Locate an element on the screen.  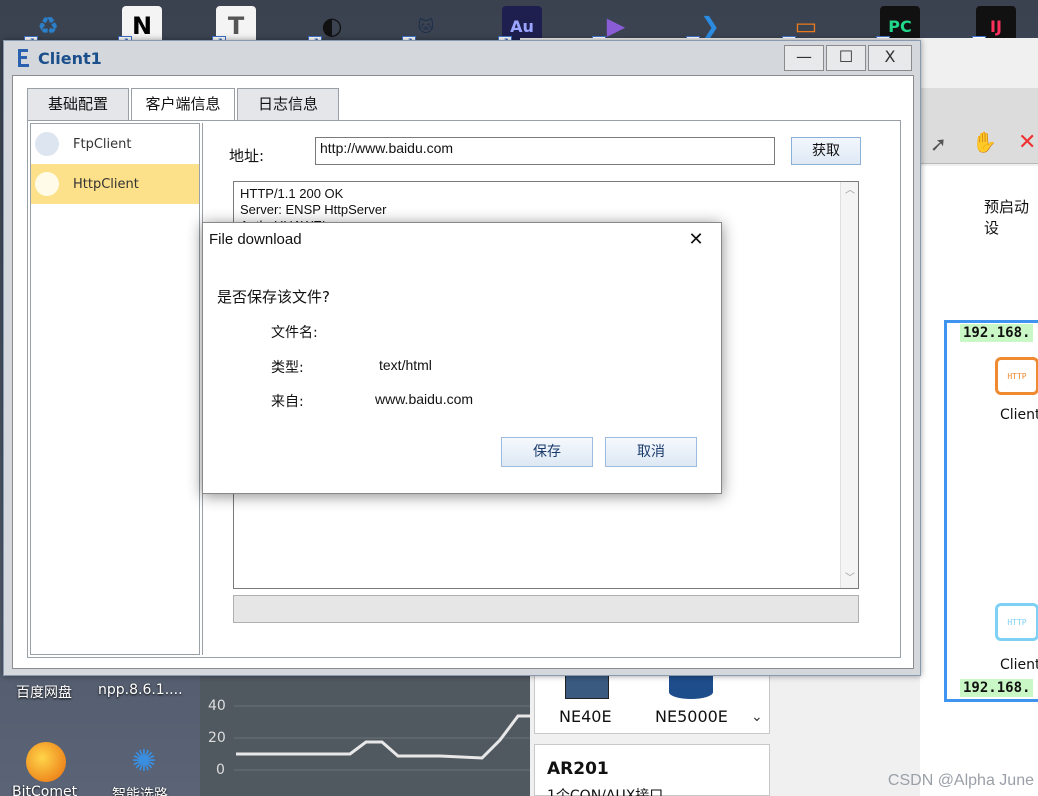
sidebar-item-label: HttpClient is located at coordinates (106, 184).